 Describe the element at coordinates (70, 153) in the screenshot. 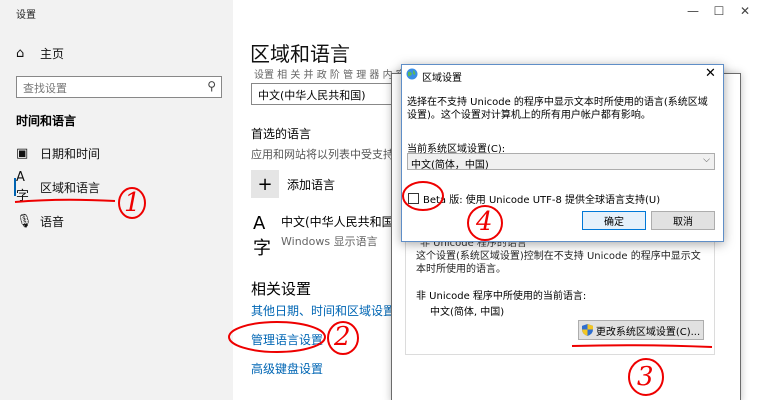

I see `sidebar-item-label: 日期和时间` at that location.